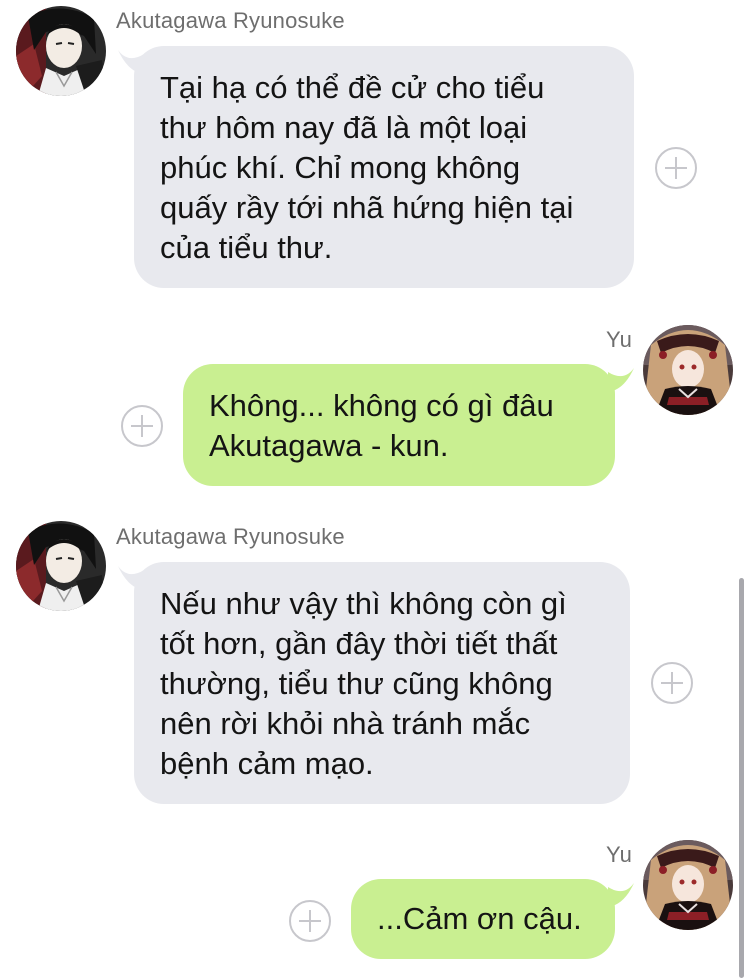 The width and height of the screenshot is (750, 978). I want to click on message-bubble-outgoing: ...Cảm ơn cậu., so click(483, 919).